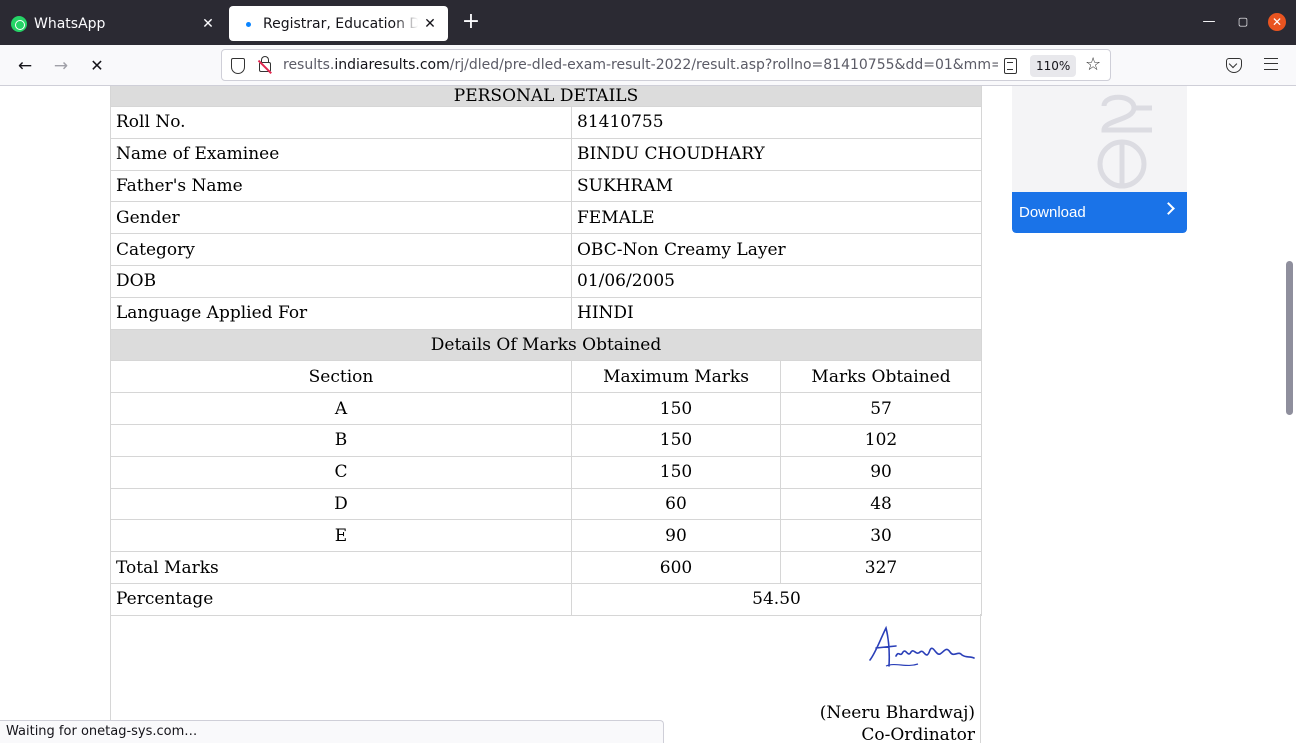 The width and height of the screenshot is (1296, 743). Describe the element at coordinates (776, 218) in the screenshot. I see `field-value: FEMALE` at that location.